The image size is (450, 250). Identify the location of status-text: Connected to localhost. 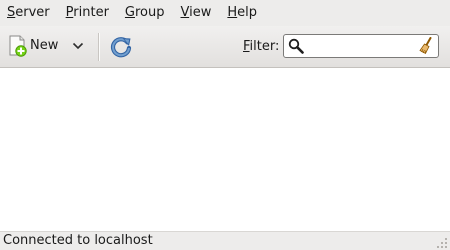
(78, 240).